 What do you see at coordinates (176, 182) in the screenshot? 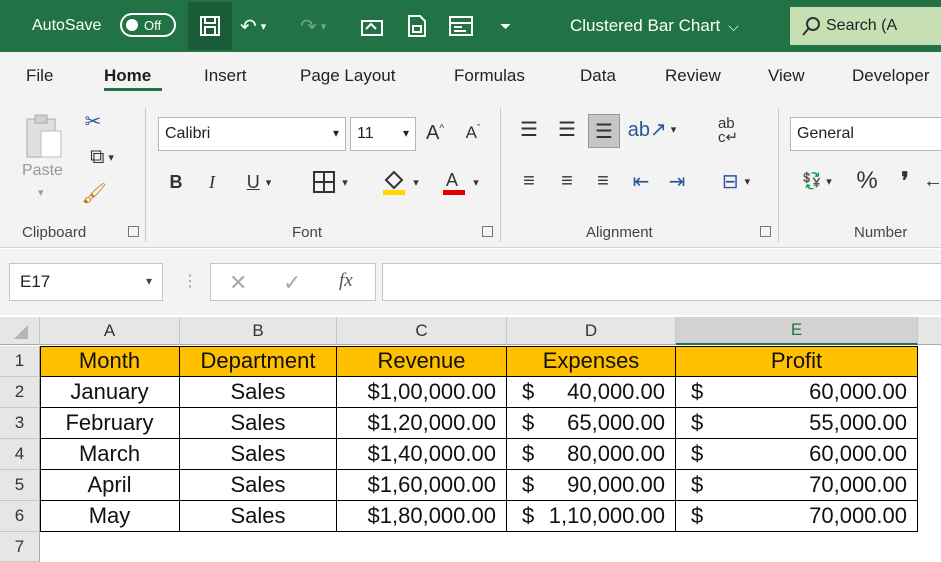
I see `bold-button: B` at bounding box center [176, 182].